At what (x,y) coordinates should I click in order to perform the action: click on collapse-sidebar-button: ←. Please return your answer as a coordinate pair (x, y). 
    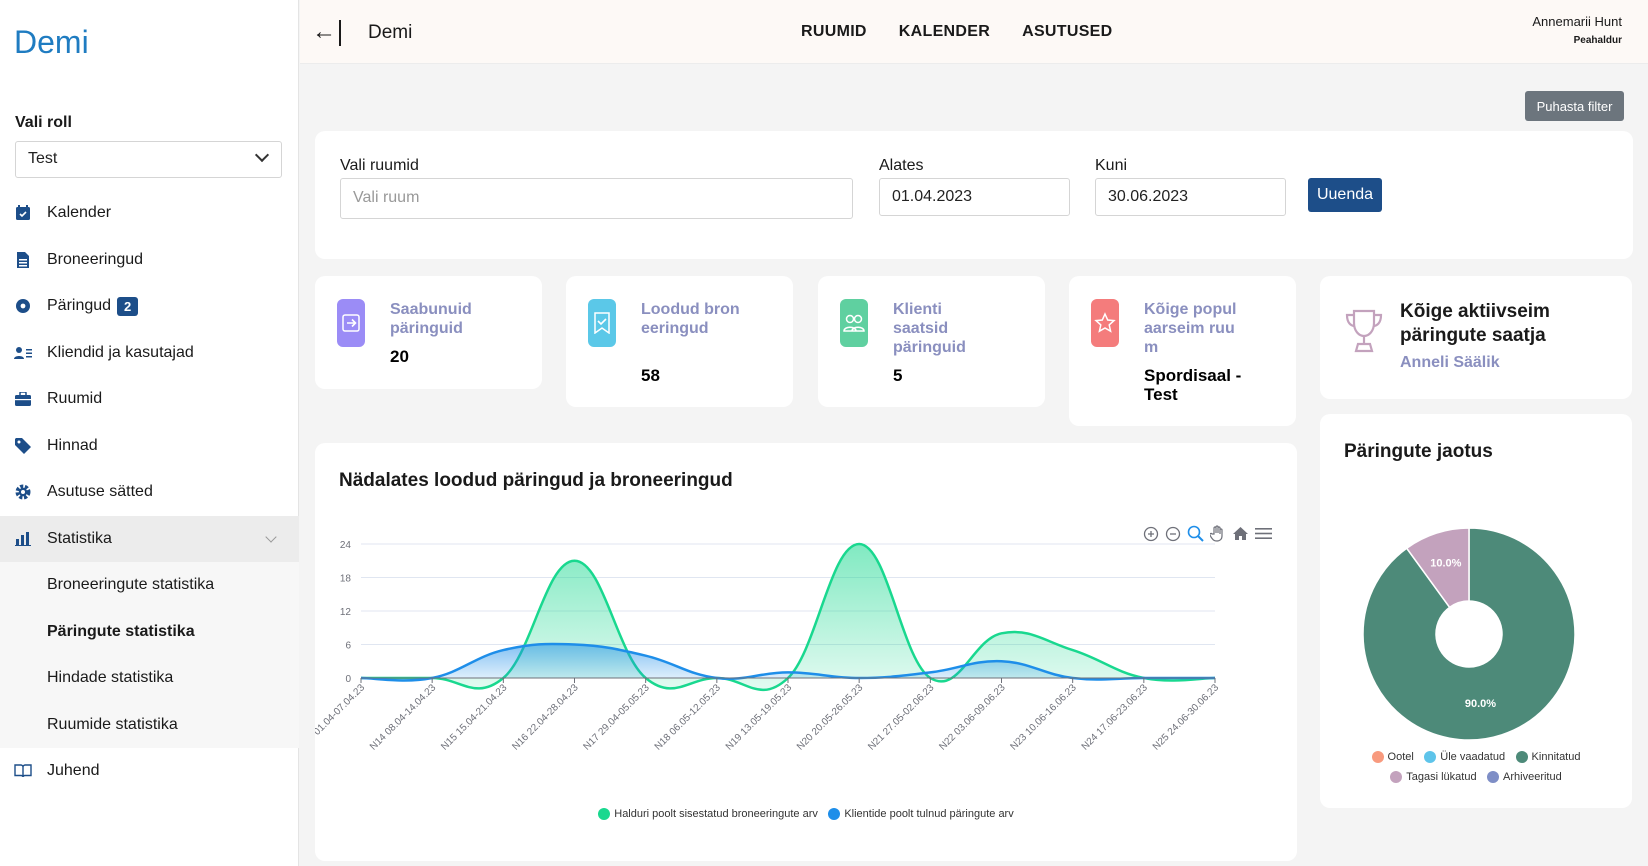
    Looking at the image, I should click on (326, 32).